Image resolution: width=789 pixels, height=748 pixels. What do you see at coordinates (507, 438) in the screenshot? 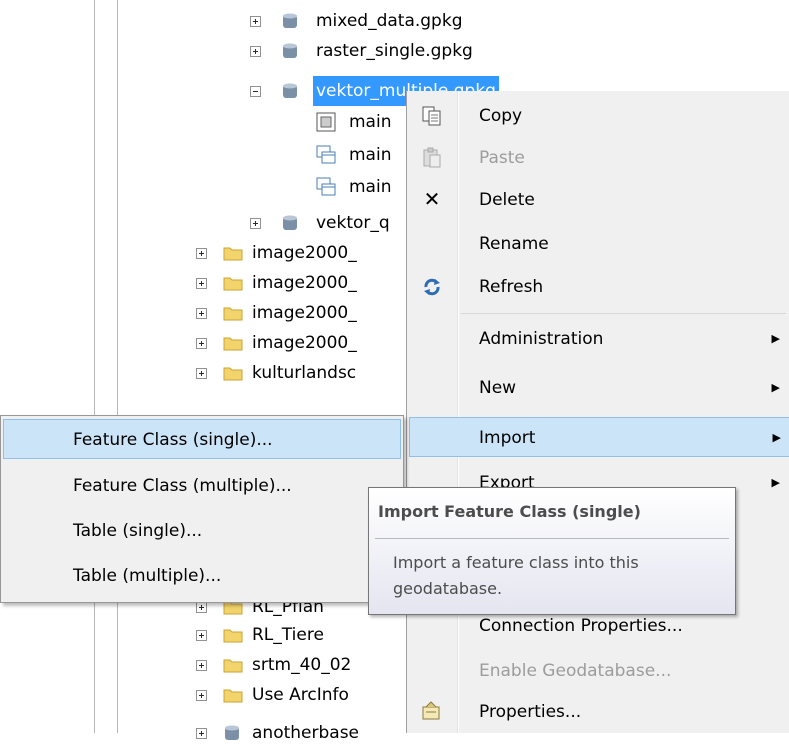
I see `menu-item-label: Import` at bounding box center [507, 438].